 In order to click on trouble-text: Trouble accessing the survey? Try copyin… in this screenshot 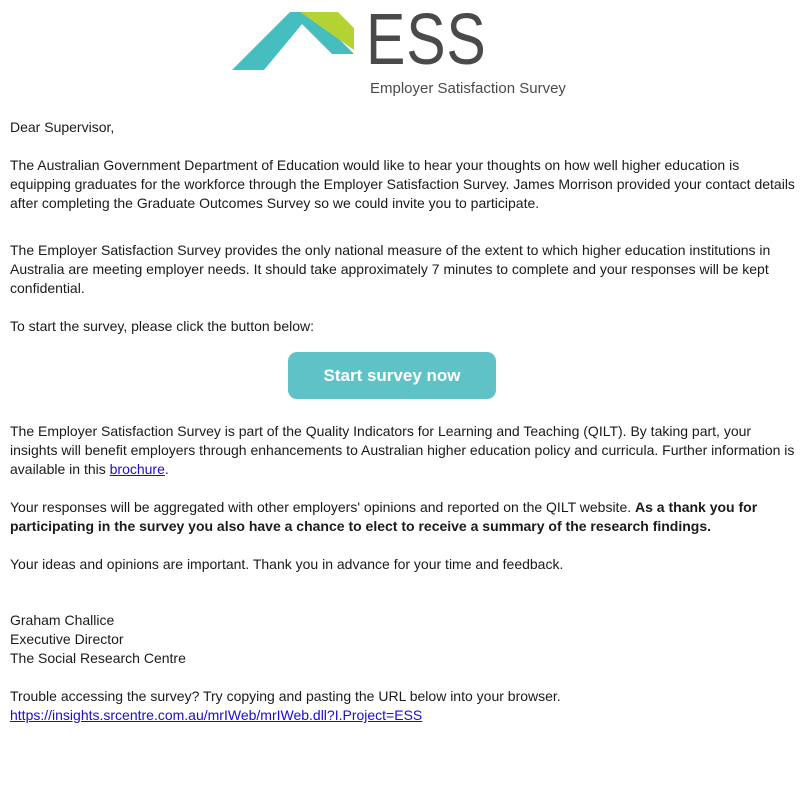, I will do `click(285, 696)`.